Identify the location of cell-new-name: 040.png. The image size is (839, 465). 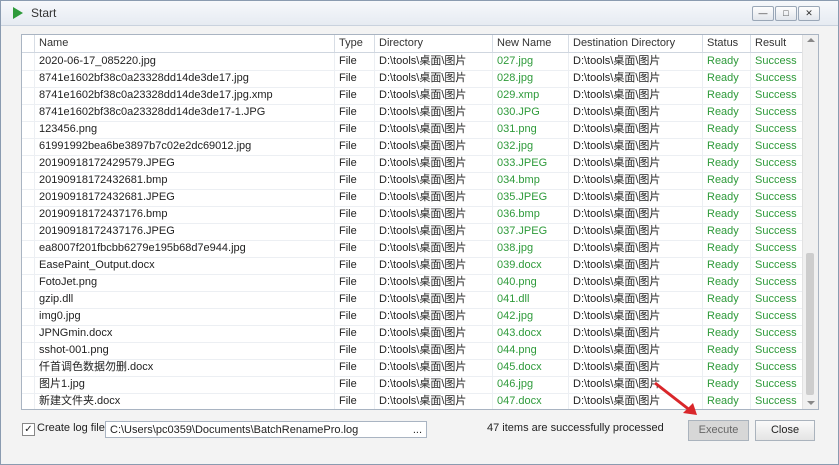
(530, 282).